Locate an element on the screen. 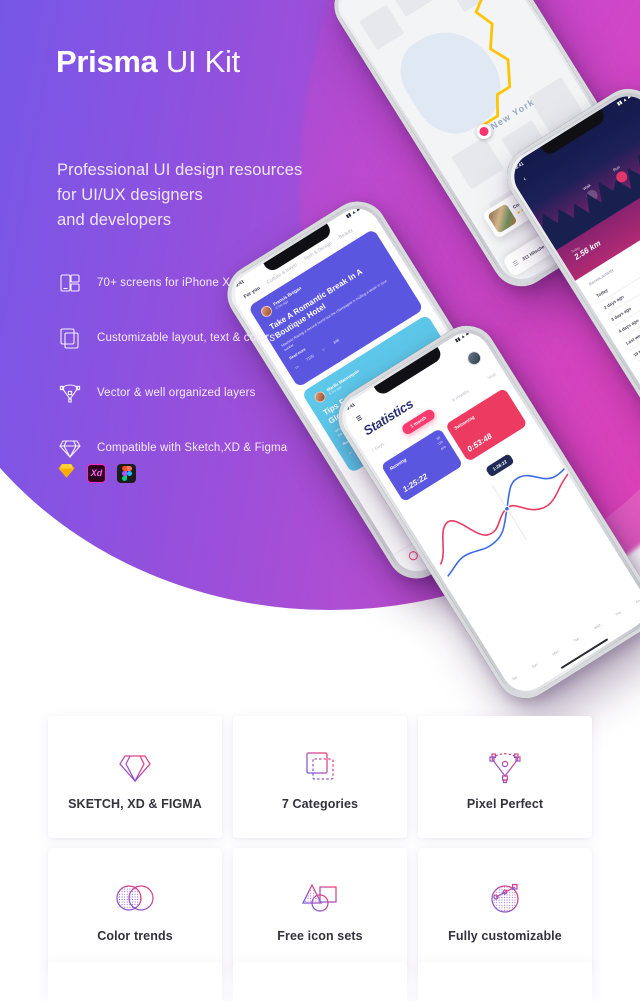 The width and height of the screenshot is (640, 1001). layers-icon is located at coordinates (70, 338).